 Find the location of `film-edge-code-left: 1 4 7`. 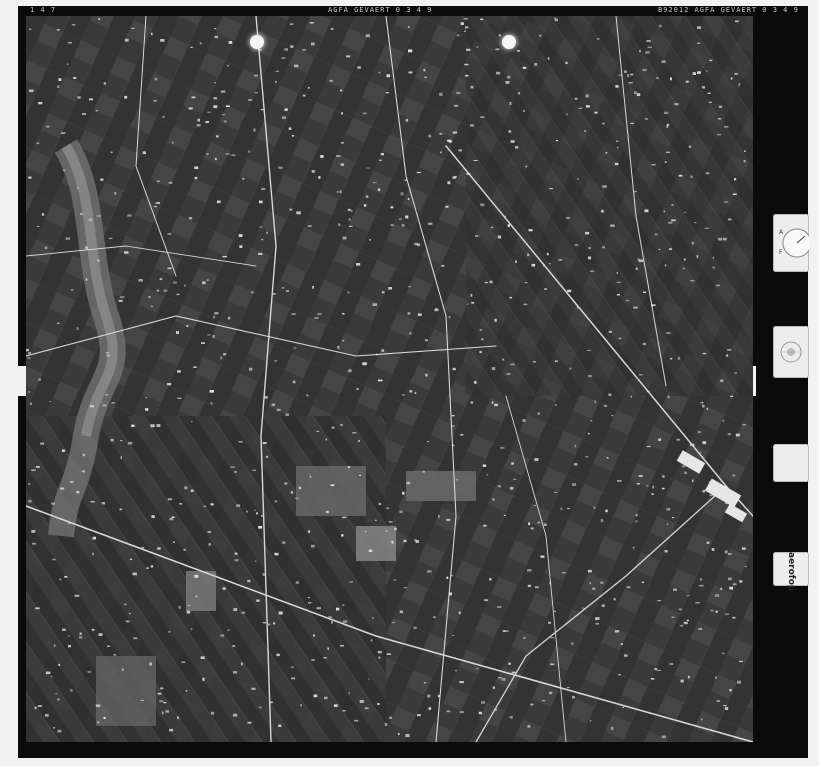

film-edge-code-left: 1 4 7 is located at coordinates (43, 10).